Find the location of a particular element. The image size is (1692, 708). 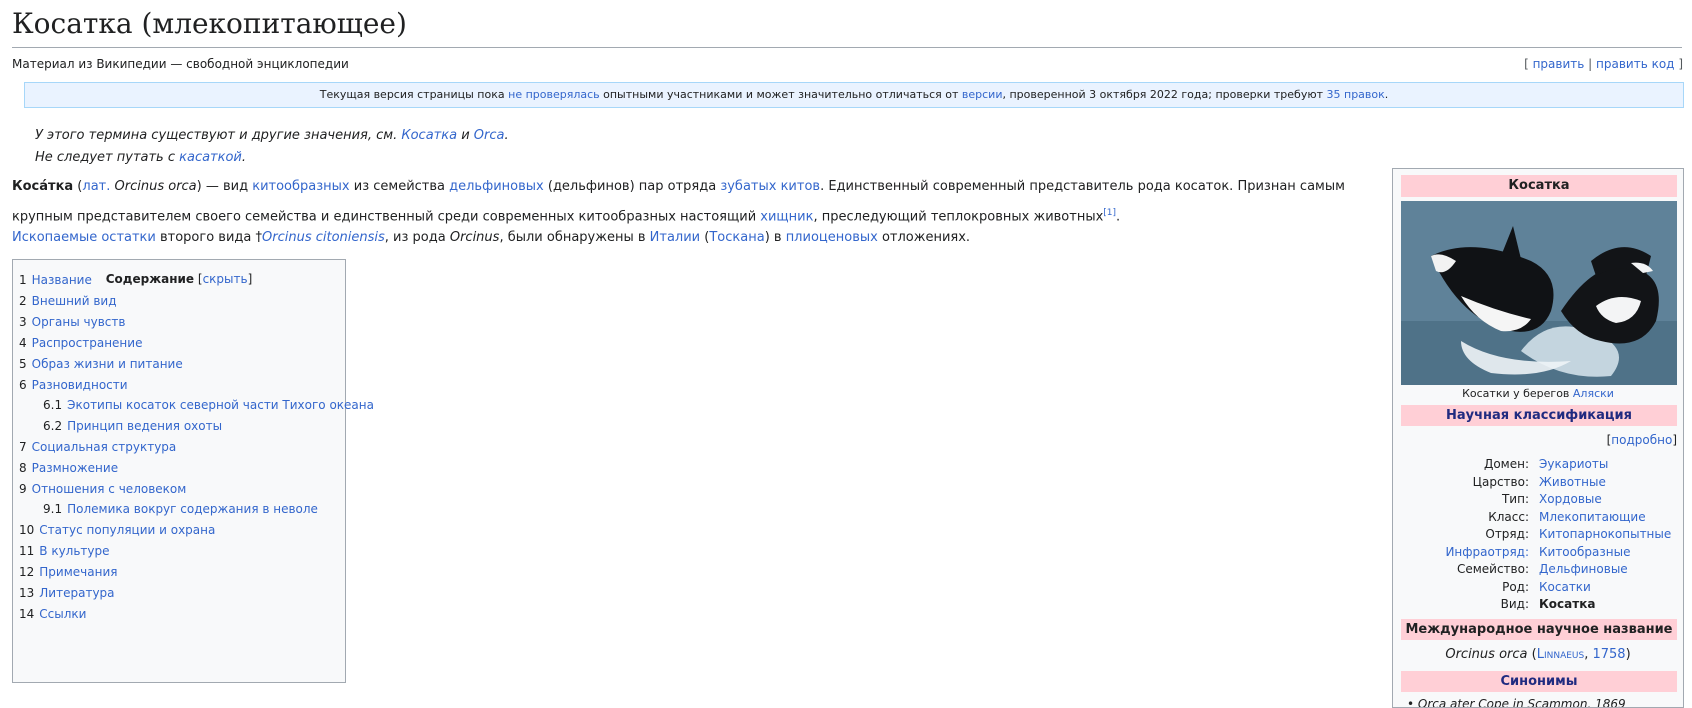

toc-item: 10 Статус популяции и охрана is located at coordinates (117, 530).